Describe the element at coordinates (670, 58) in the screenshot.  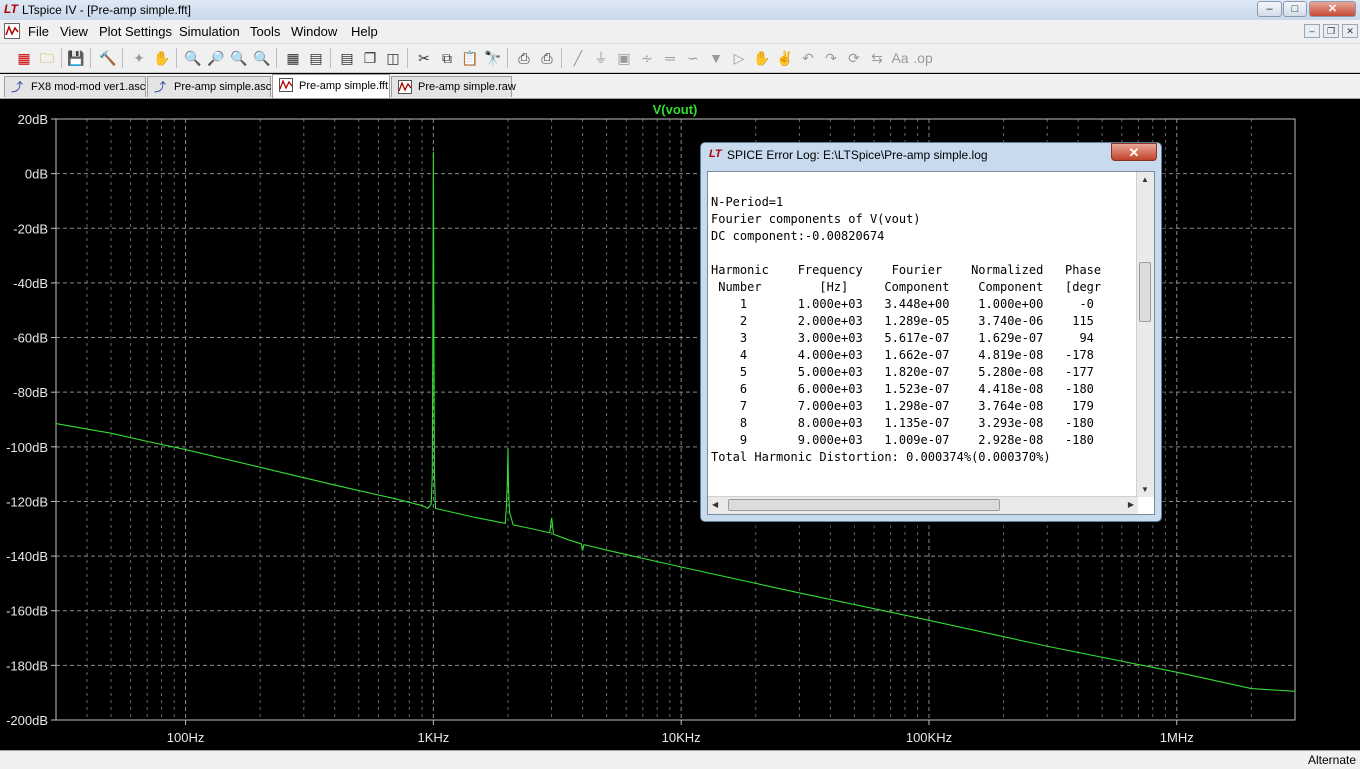
I see `capacitor-icon: ═` at that location.